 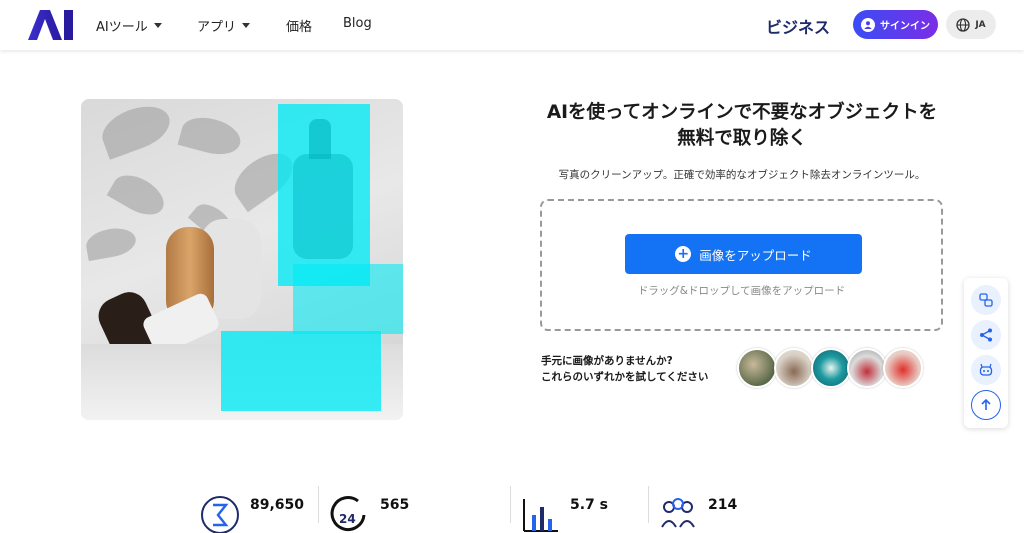 I want to click on nav-blog-label: Blog, so click(x=357, y=23).